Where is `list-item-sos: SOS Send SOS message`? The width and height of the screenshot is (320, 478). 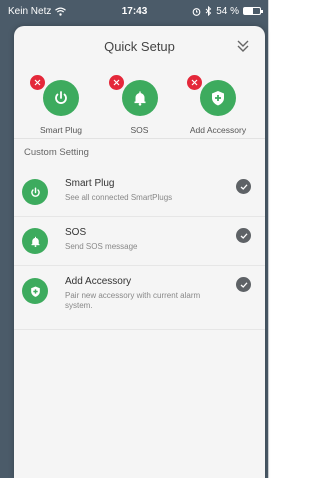 list-item-sos: SOS Send SOS message is located at coordinates (139, 241).